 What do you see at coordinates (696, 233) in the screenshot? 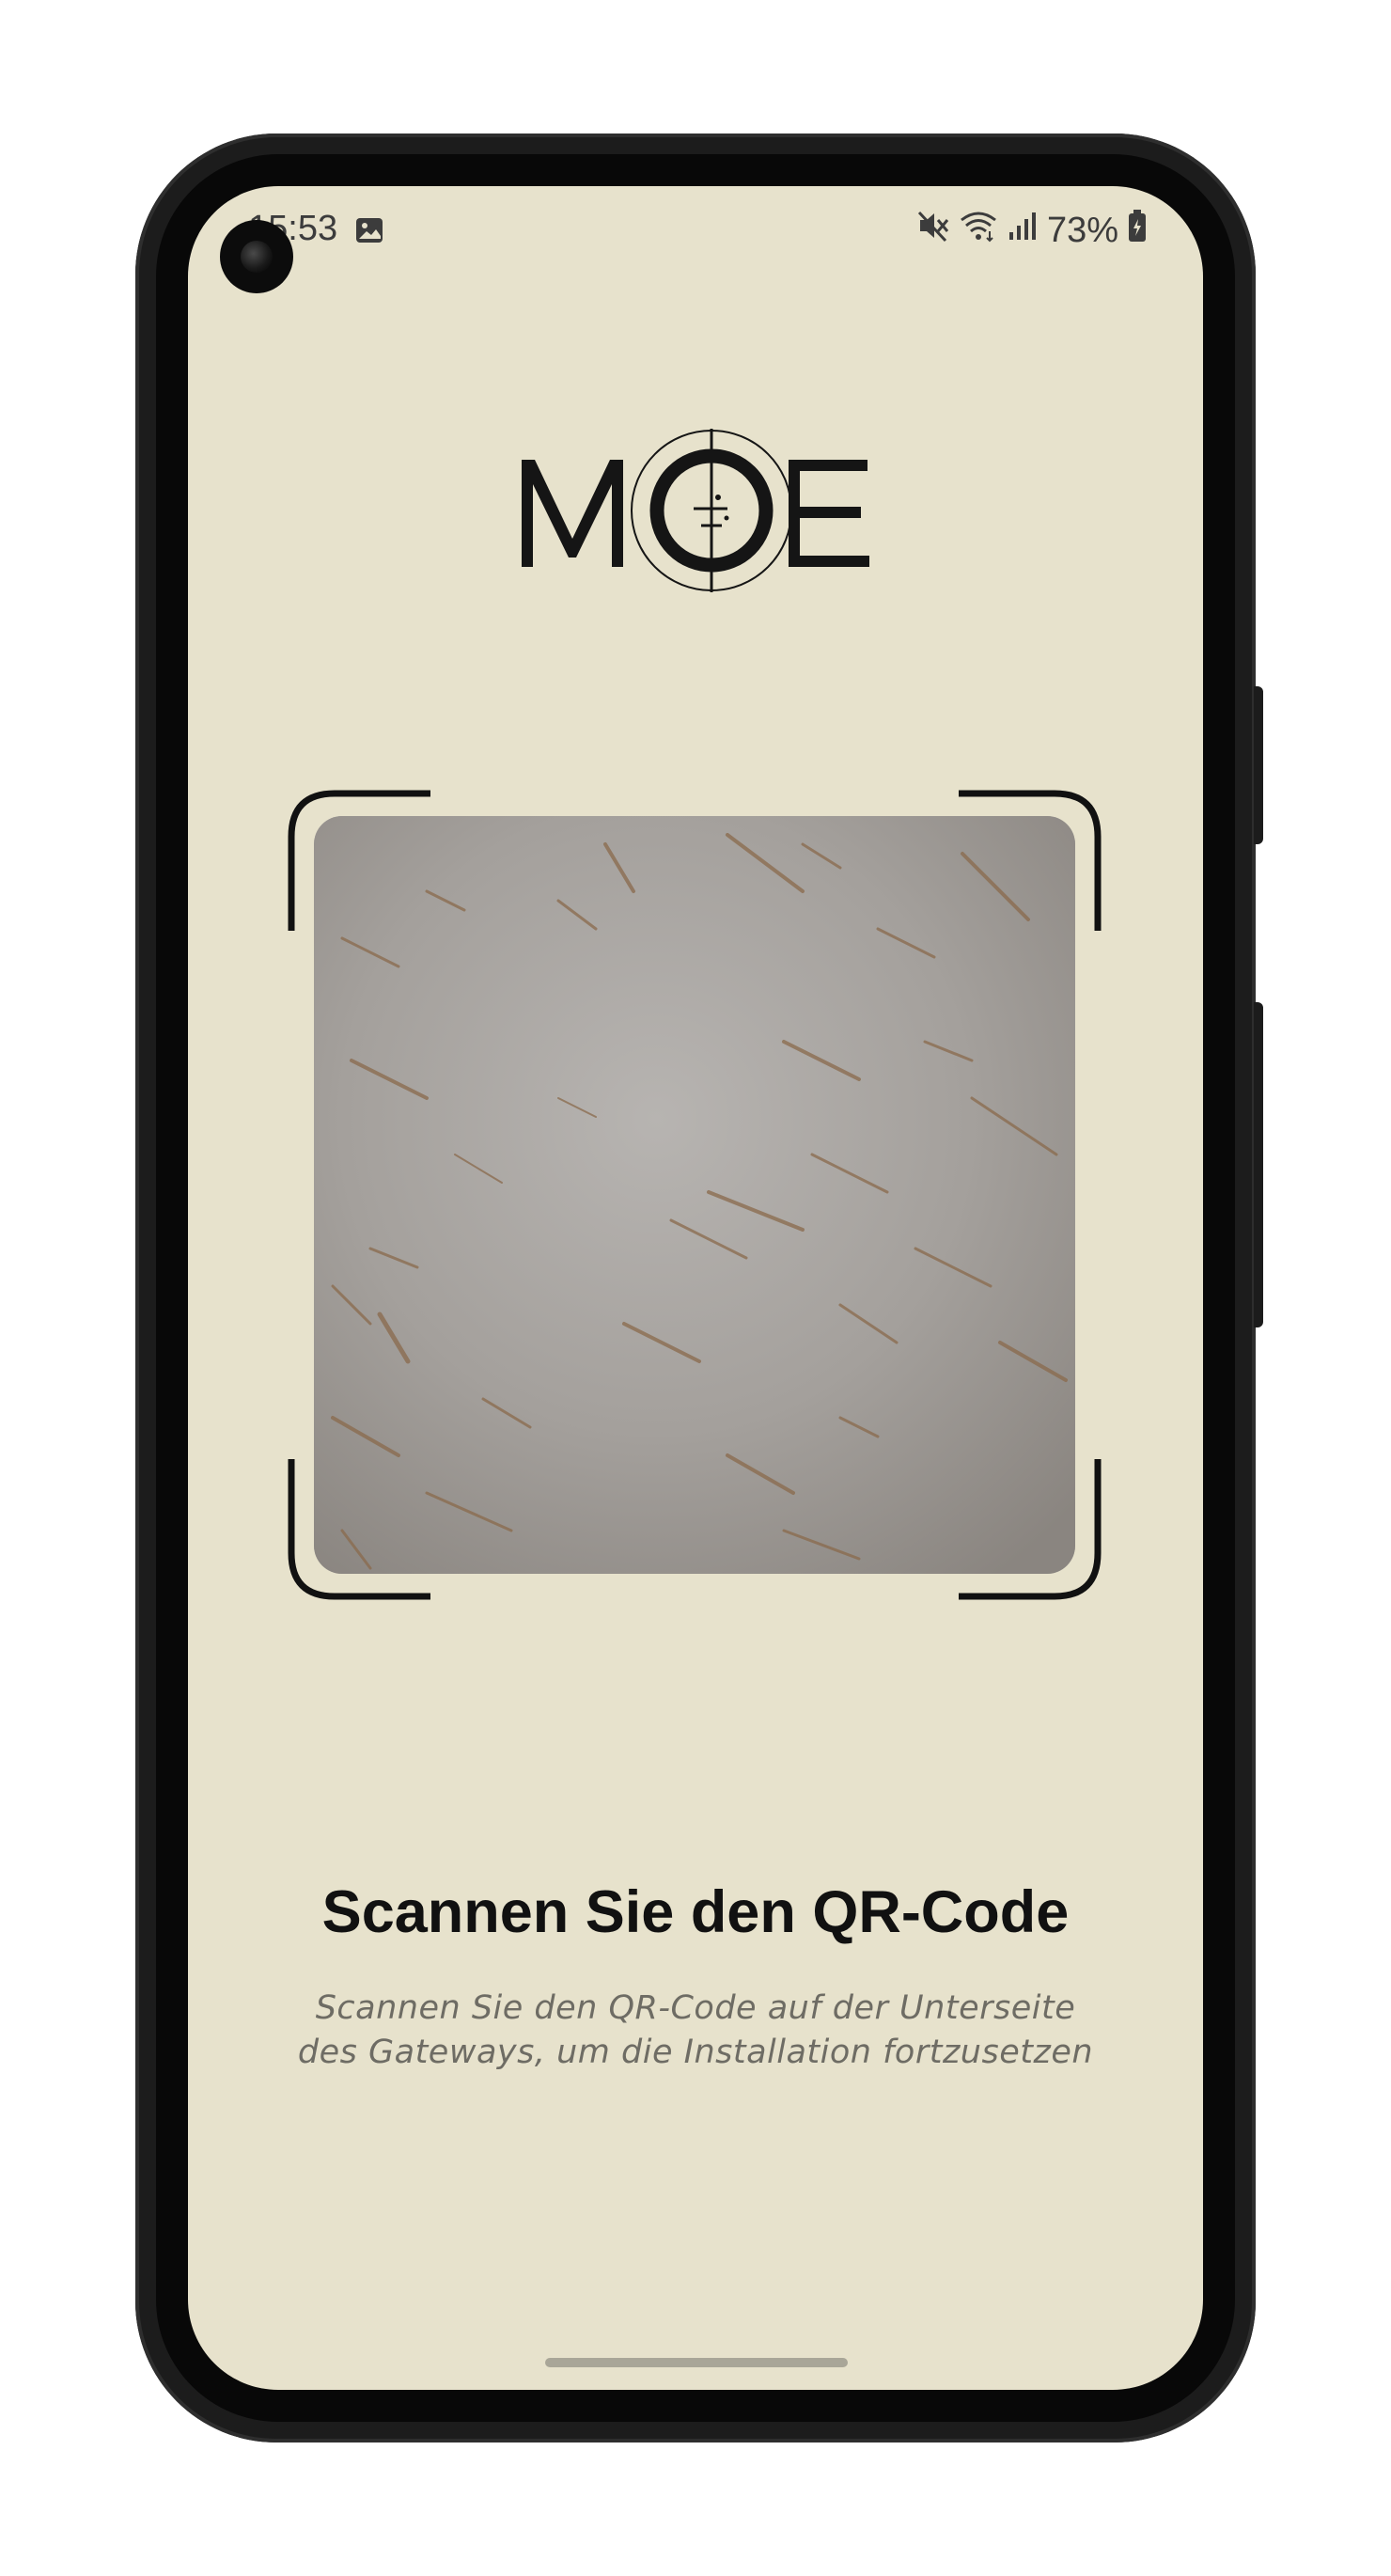
I see `status-bar: 15:53 73%` at bounding box center [696, 233].